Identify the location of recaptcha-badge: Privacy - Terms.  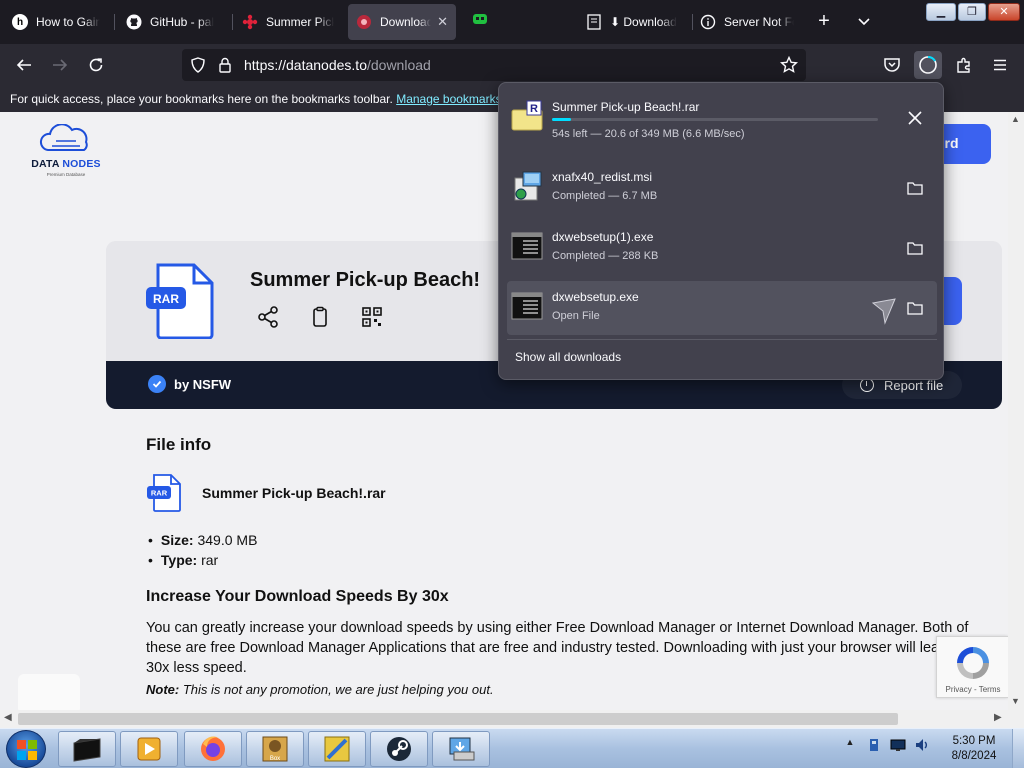
(972, 667).